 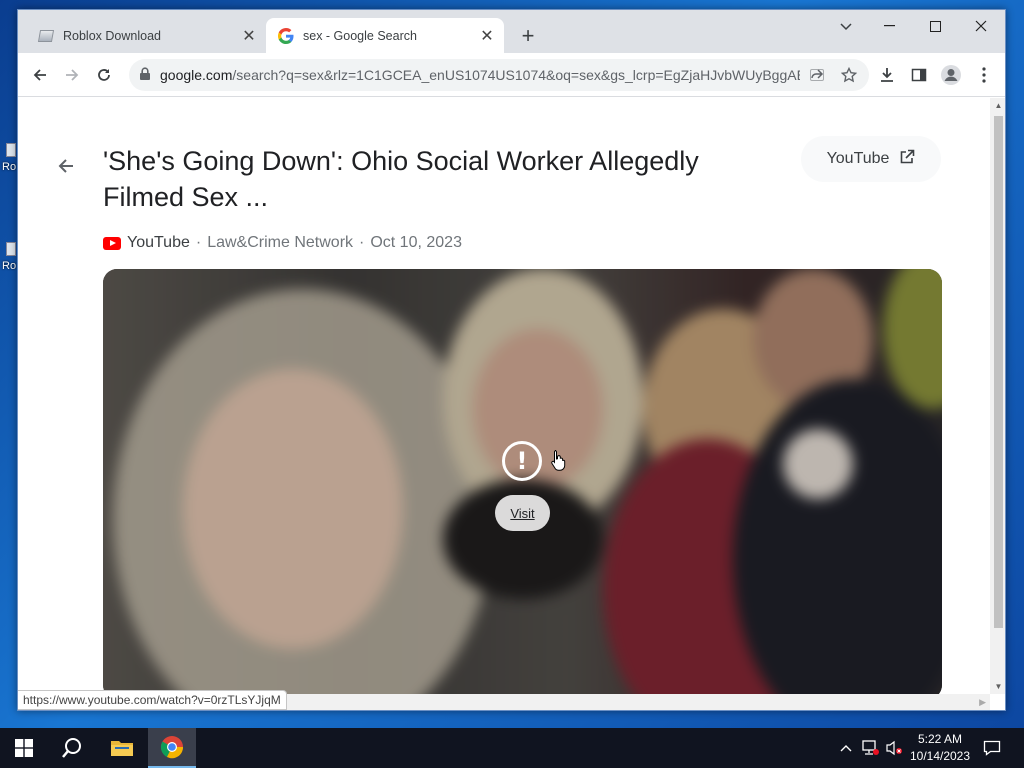 What do you see at coordinates (998, 372) in the screenshot?
I see `scrollbar-thumb` at bounding box center [998, 372].